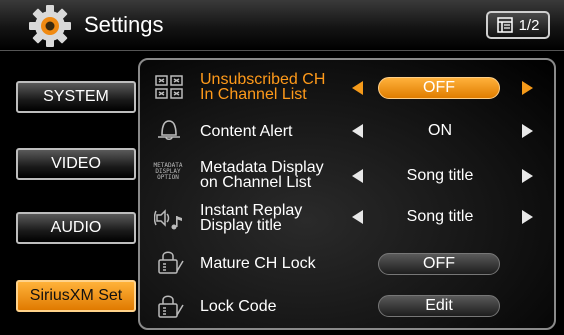 This screenshot has height=335, width=564. What do you see at coordinates (76, 97) in the screenshot?
I see `sidebar-item-system: SYSTEM` at bounding box center [76, 97].